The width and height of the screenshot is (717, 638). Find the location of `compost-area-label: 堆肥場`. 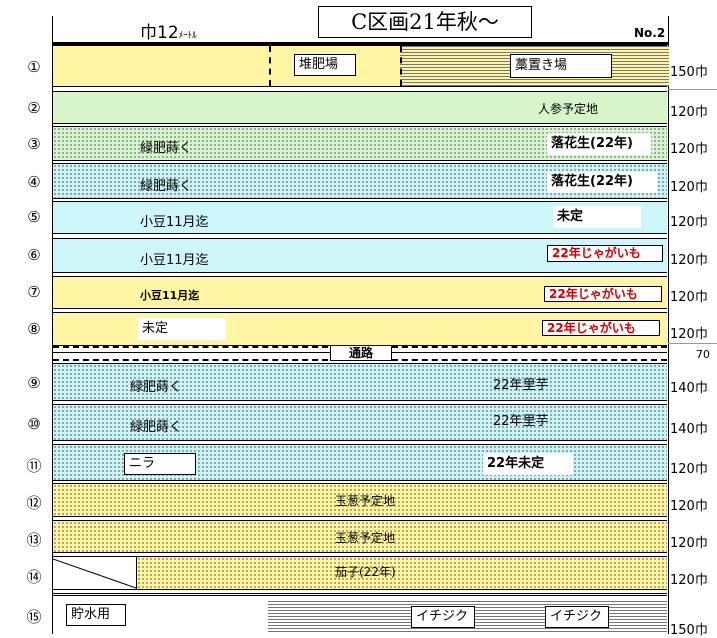

compost-area-label: 堆肥場 is located at coordinates (325, 65).